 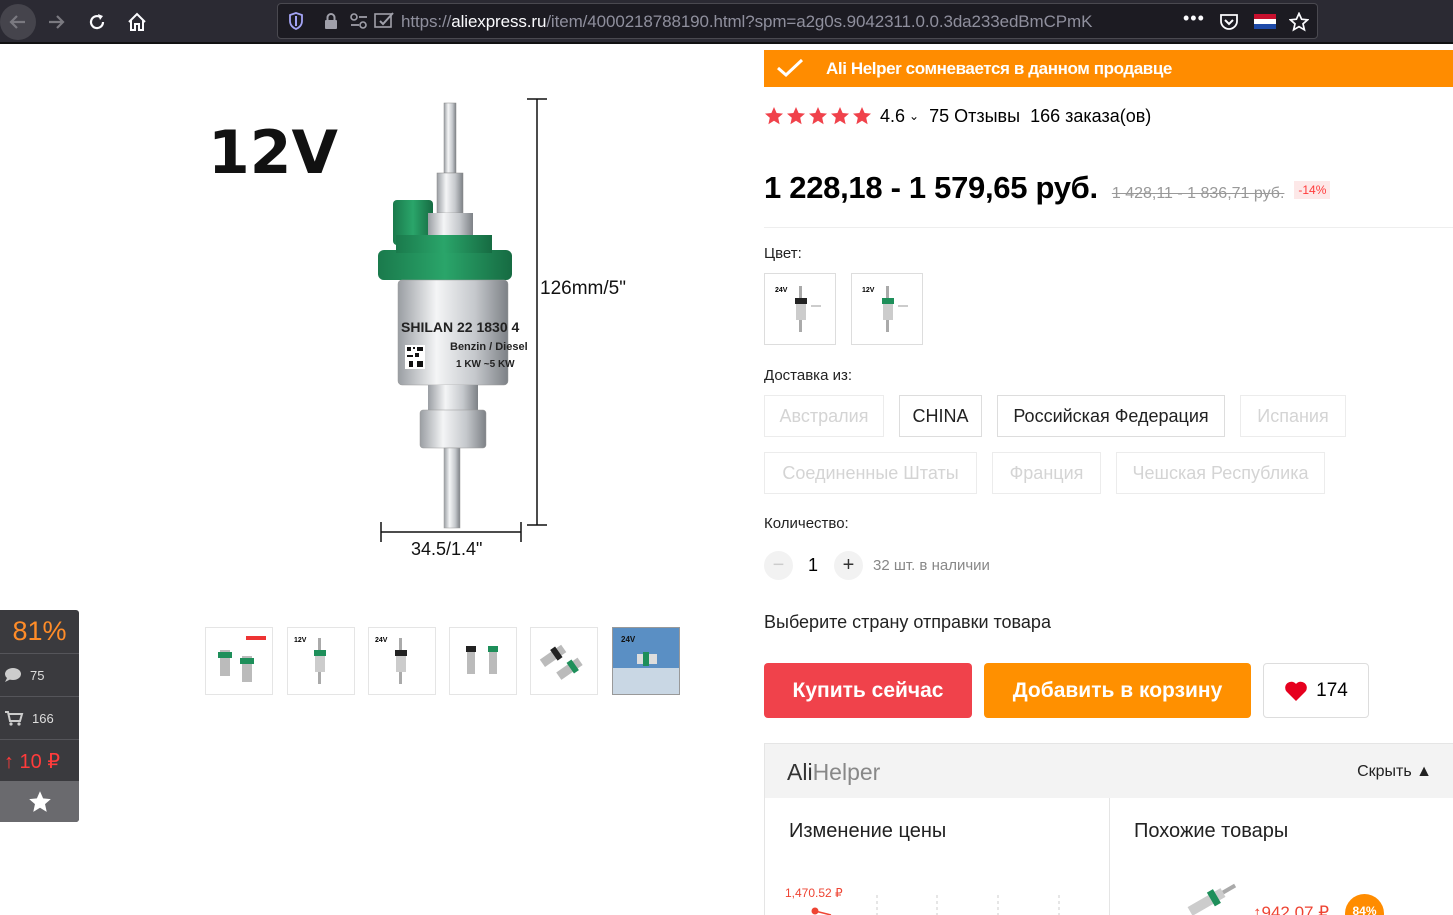 I want to click on orders-count: 166 заказа(ов), so click(x=1091, y=115).